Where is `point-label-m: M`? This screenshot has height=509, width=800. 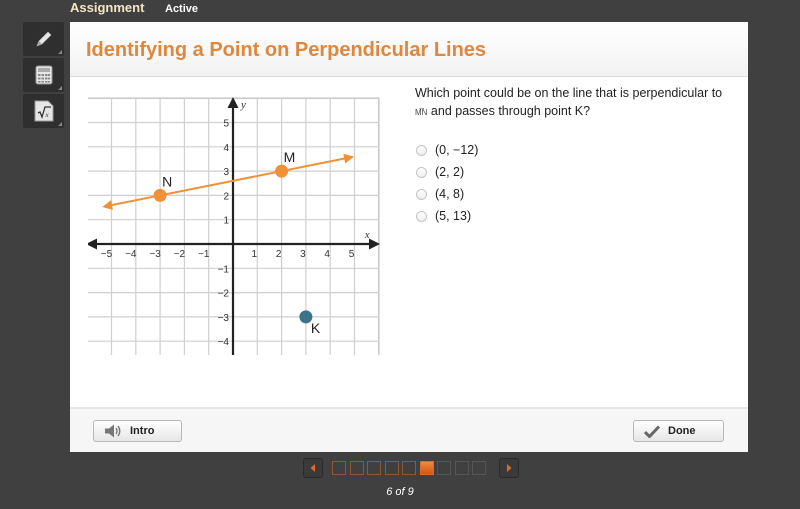 point-label-m: M is located at coordinates (290, 157).